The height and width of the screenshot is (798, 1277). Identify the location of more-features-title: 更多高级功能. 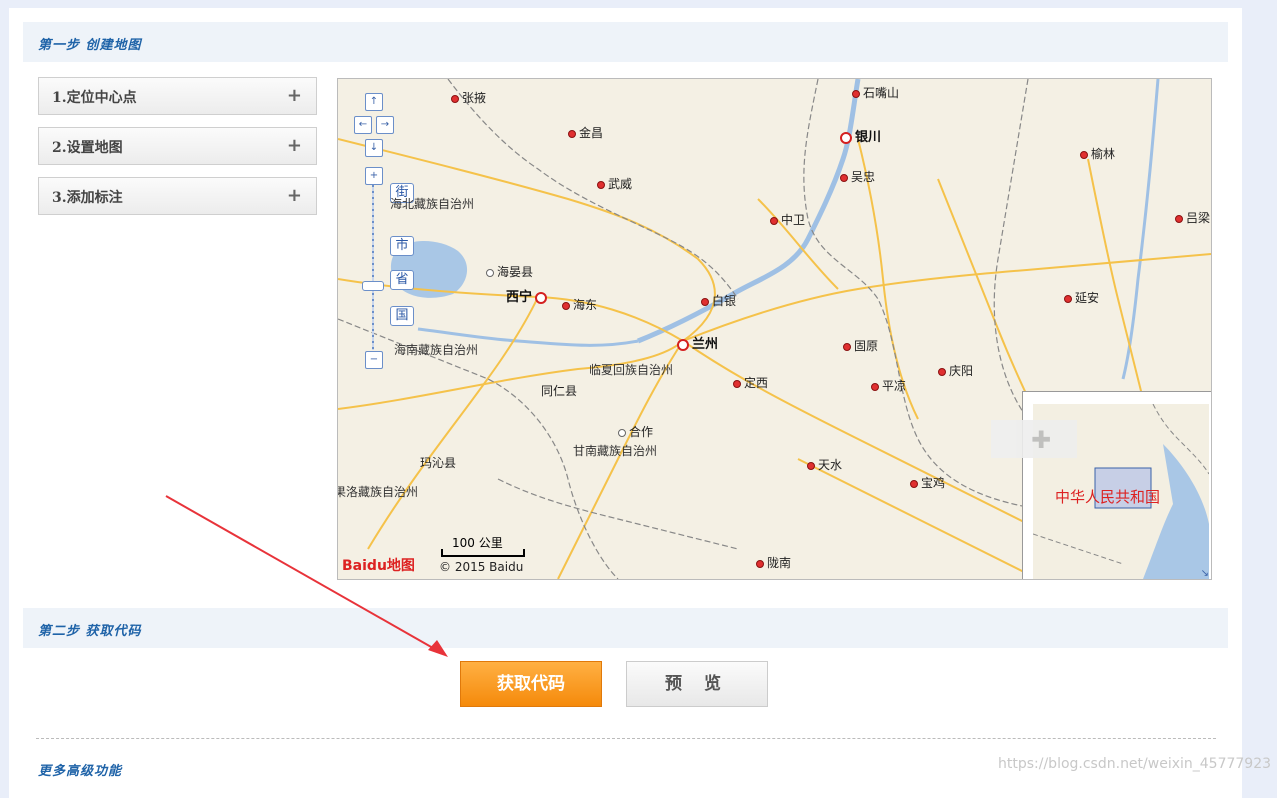
(80, 769).